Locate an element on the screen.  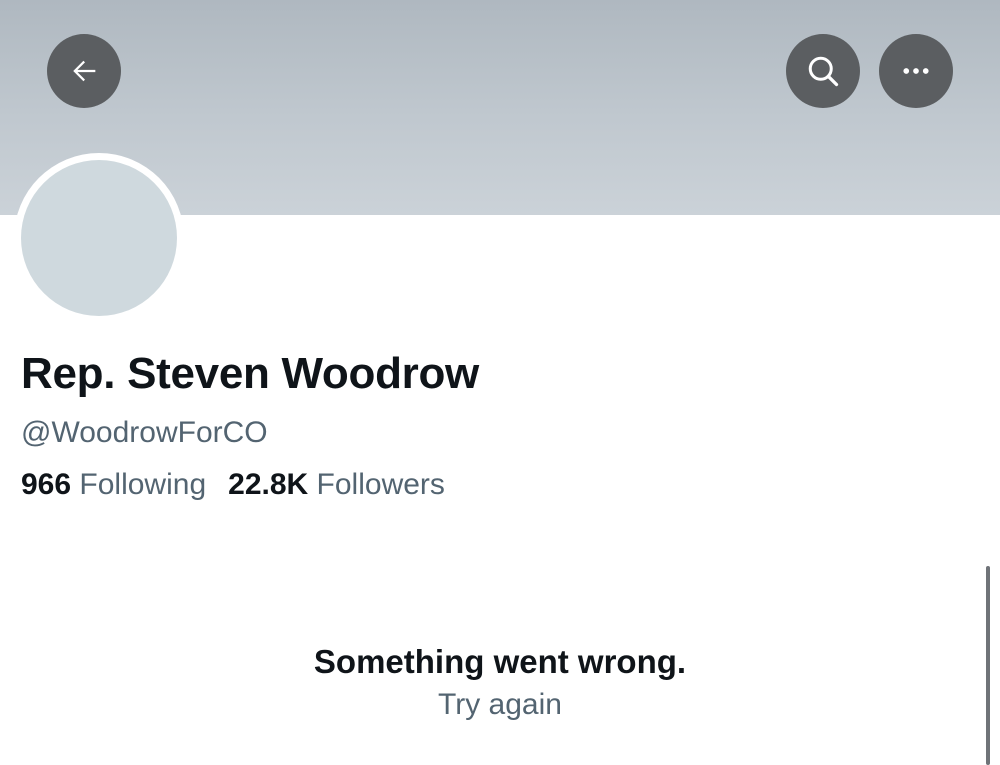
back-button is located at coordinates (84, 71).